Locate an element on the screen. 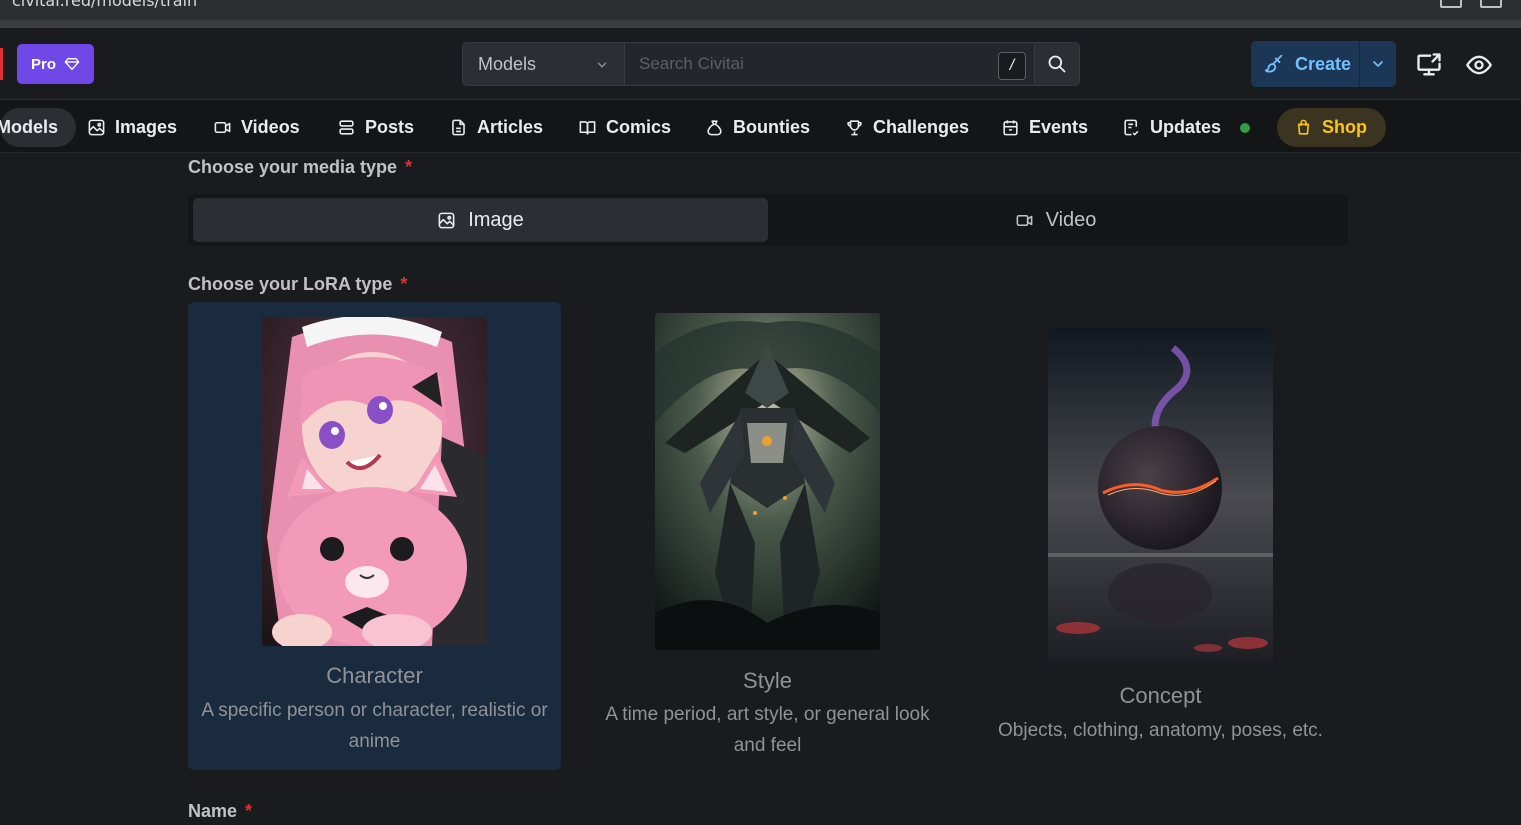  shopping-bag-icon is located at coordinates (1303, 127).